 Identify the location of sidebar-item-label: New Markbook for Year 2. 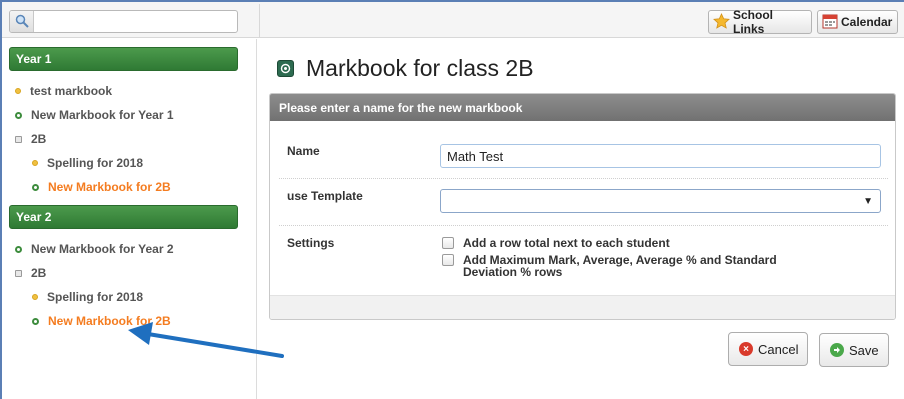
(102, 249).